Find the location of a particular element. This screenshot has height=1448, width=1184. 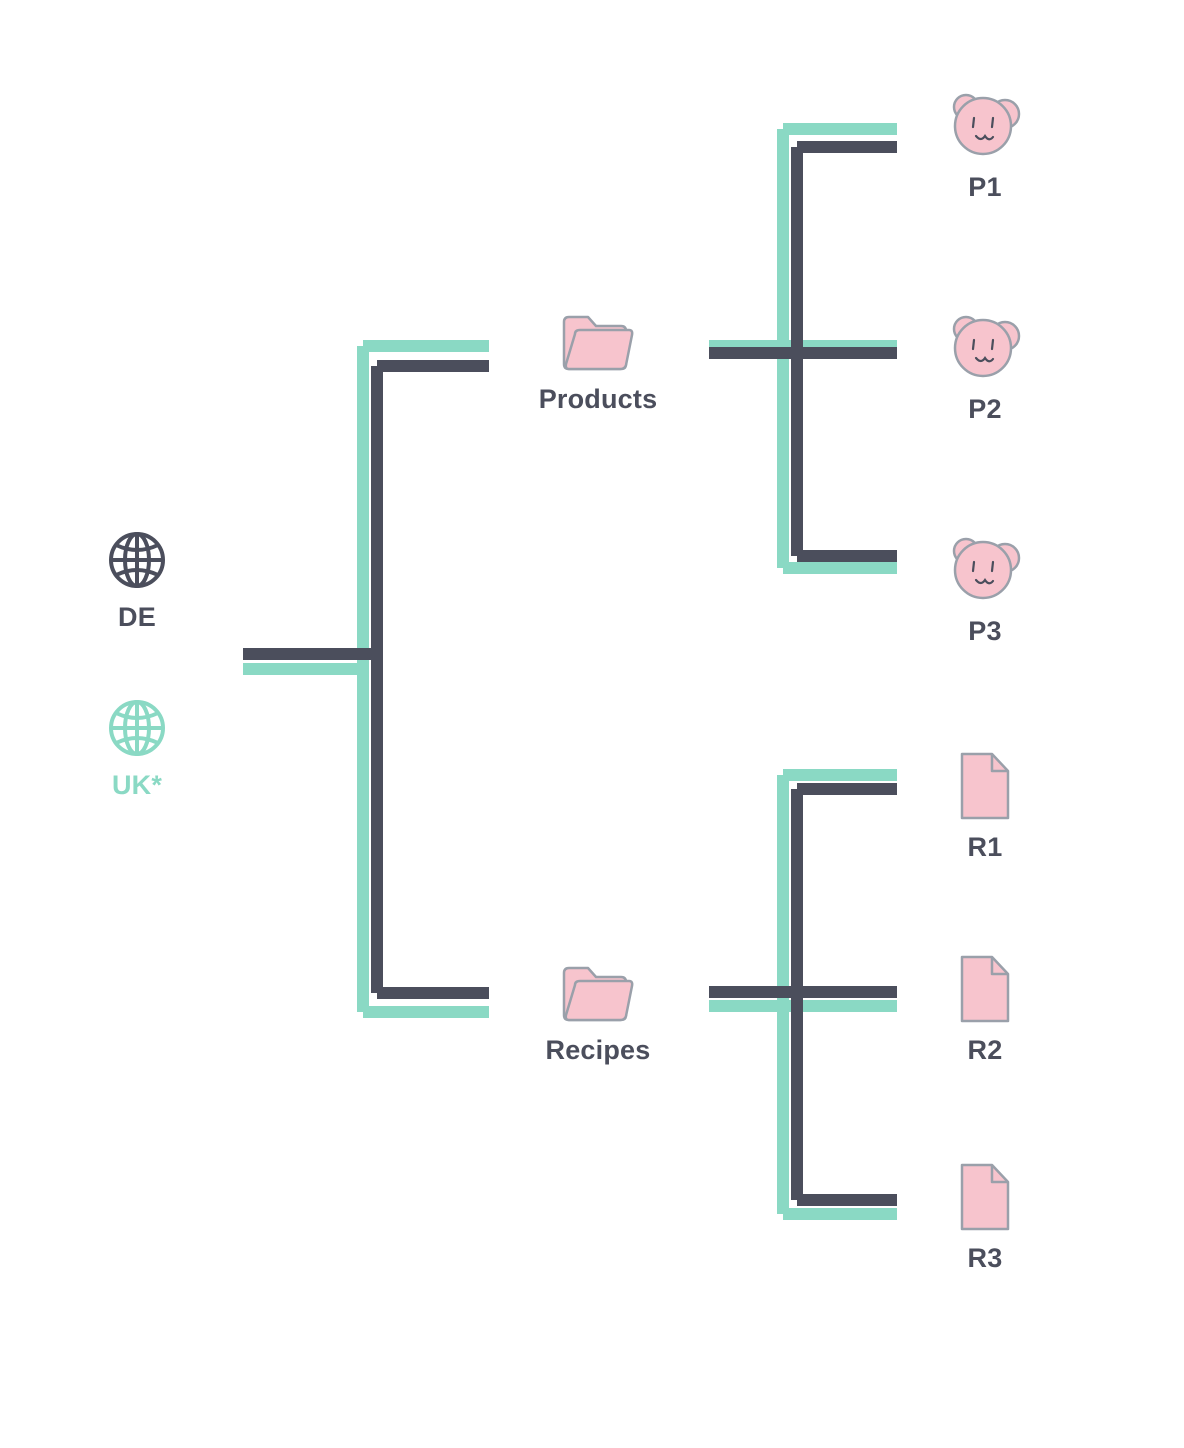

node-label: Products is located at coordinates (598, 399).